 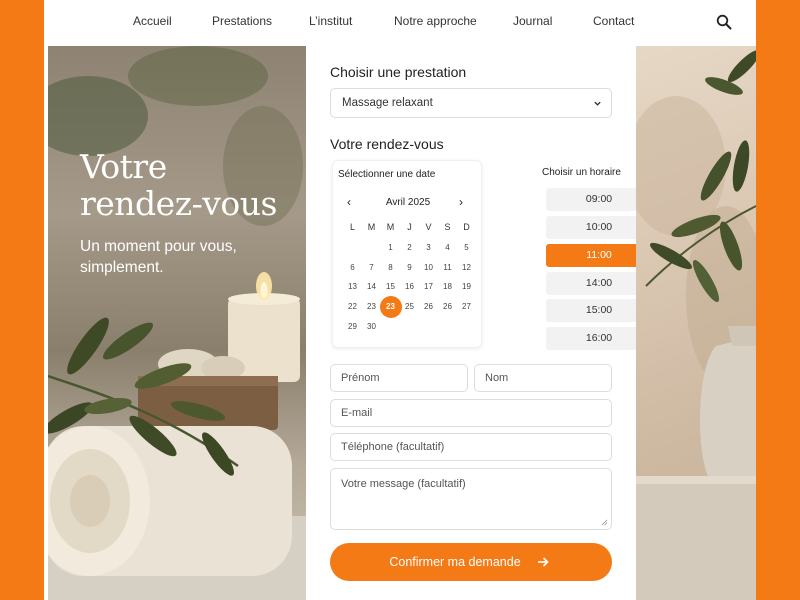 What do you see at coordinates (409, 248) in the screenshot?
I see `calendar-day: 2` at bounding box center [409, 248].